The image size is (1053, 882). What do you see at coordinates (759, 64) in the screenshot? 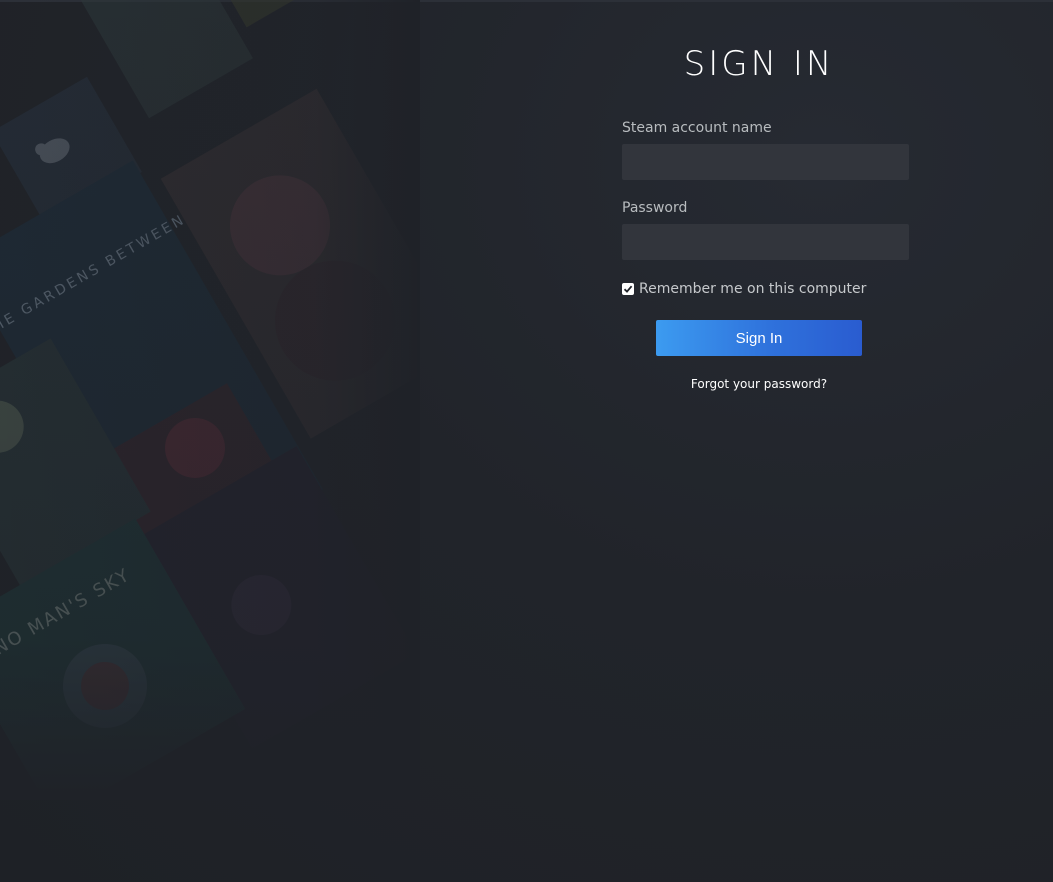
I see `page-title: SIGN IN` at bounding box center [759, 64].